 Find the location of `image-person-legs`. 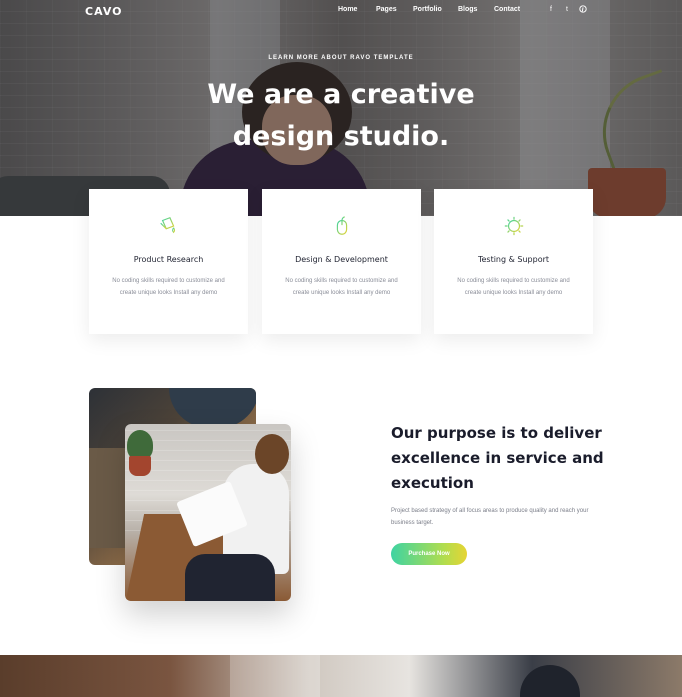

image-person-legs is located at coordinates (230, 577).